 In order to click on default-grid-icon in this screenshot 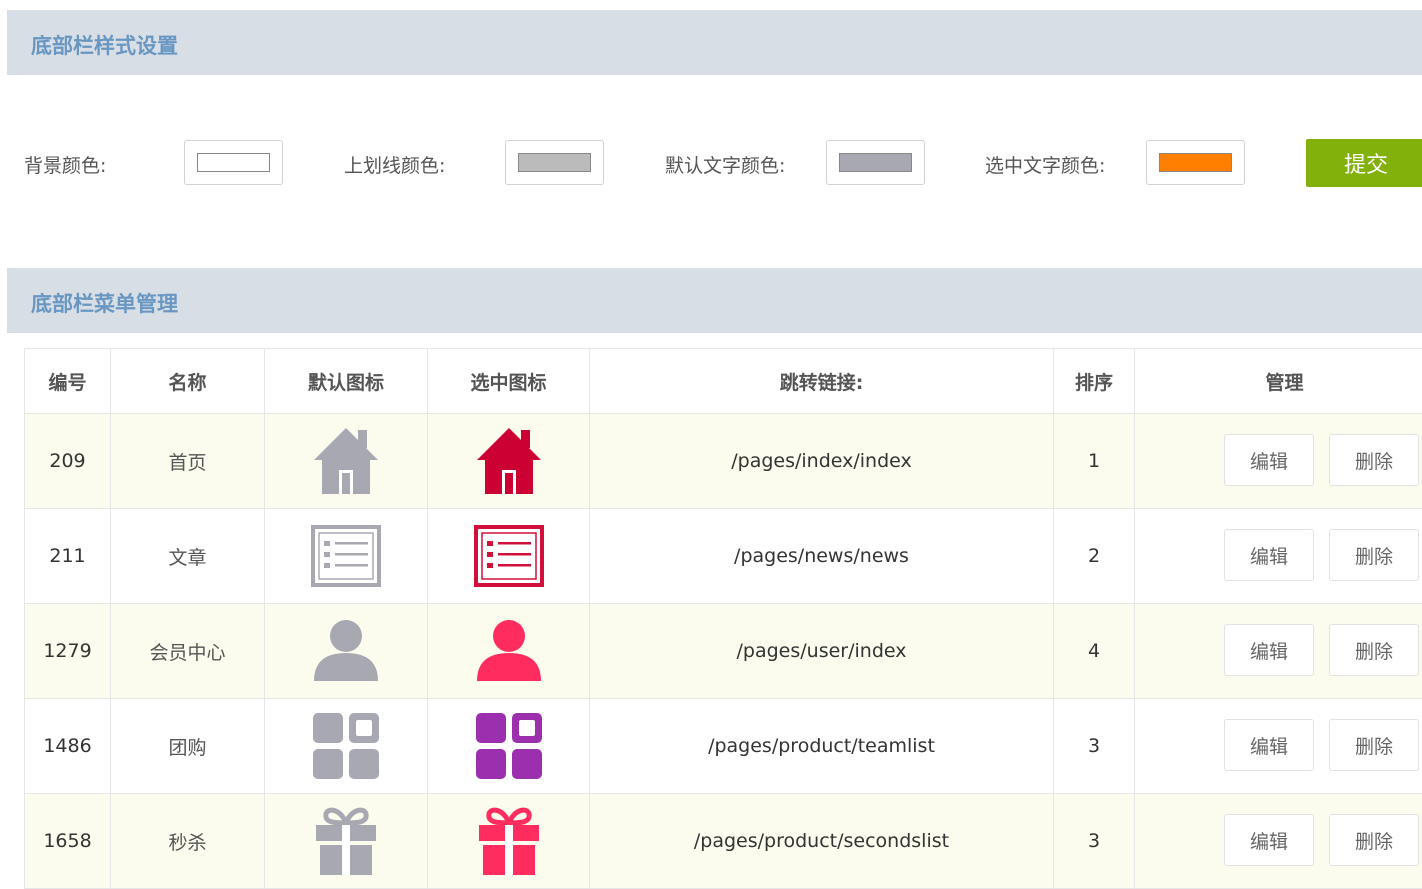, I will do `click(346, 746)`.